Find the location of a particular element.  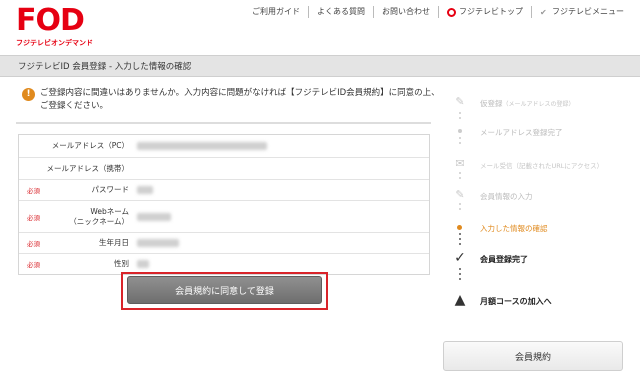

table-row: 必須 パスワード is located at coordinates (224, 189).